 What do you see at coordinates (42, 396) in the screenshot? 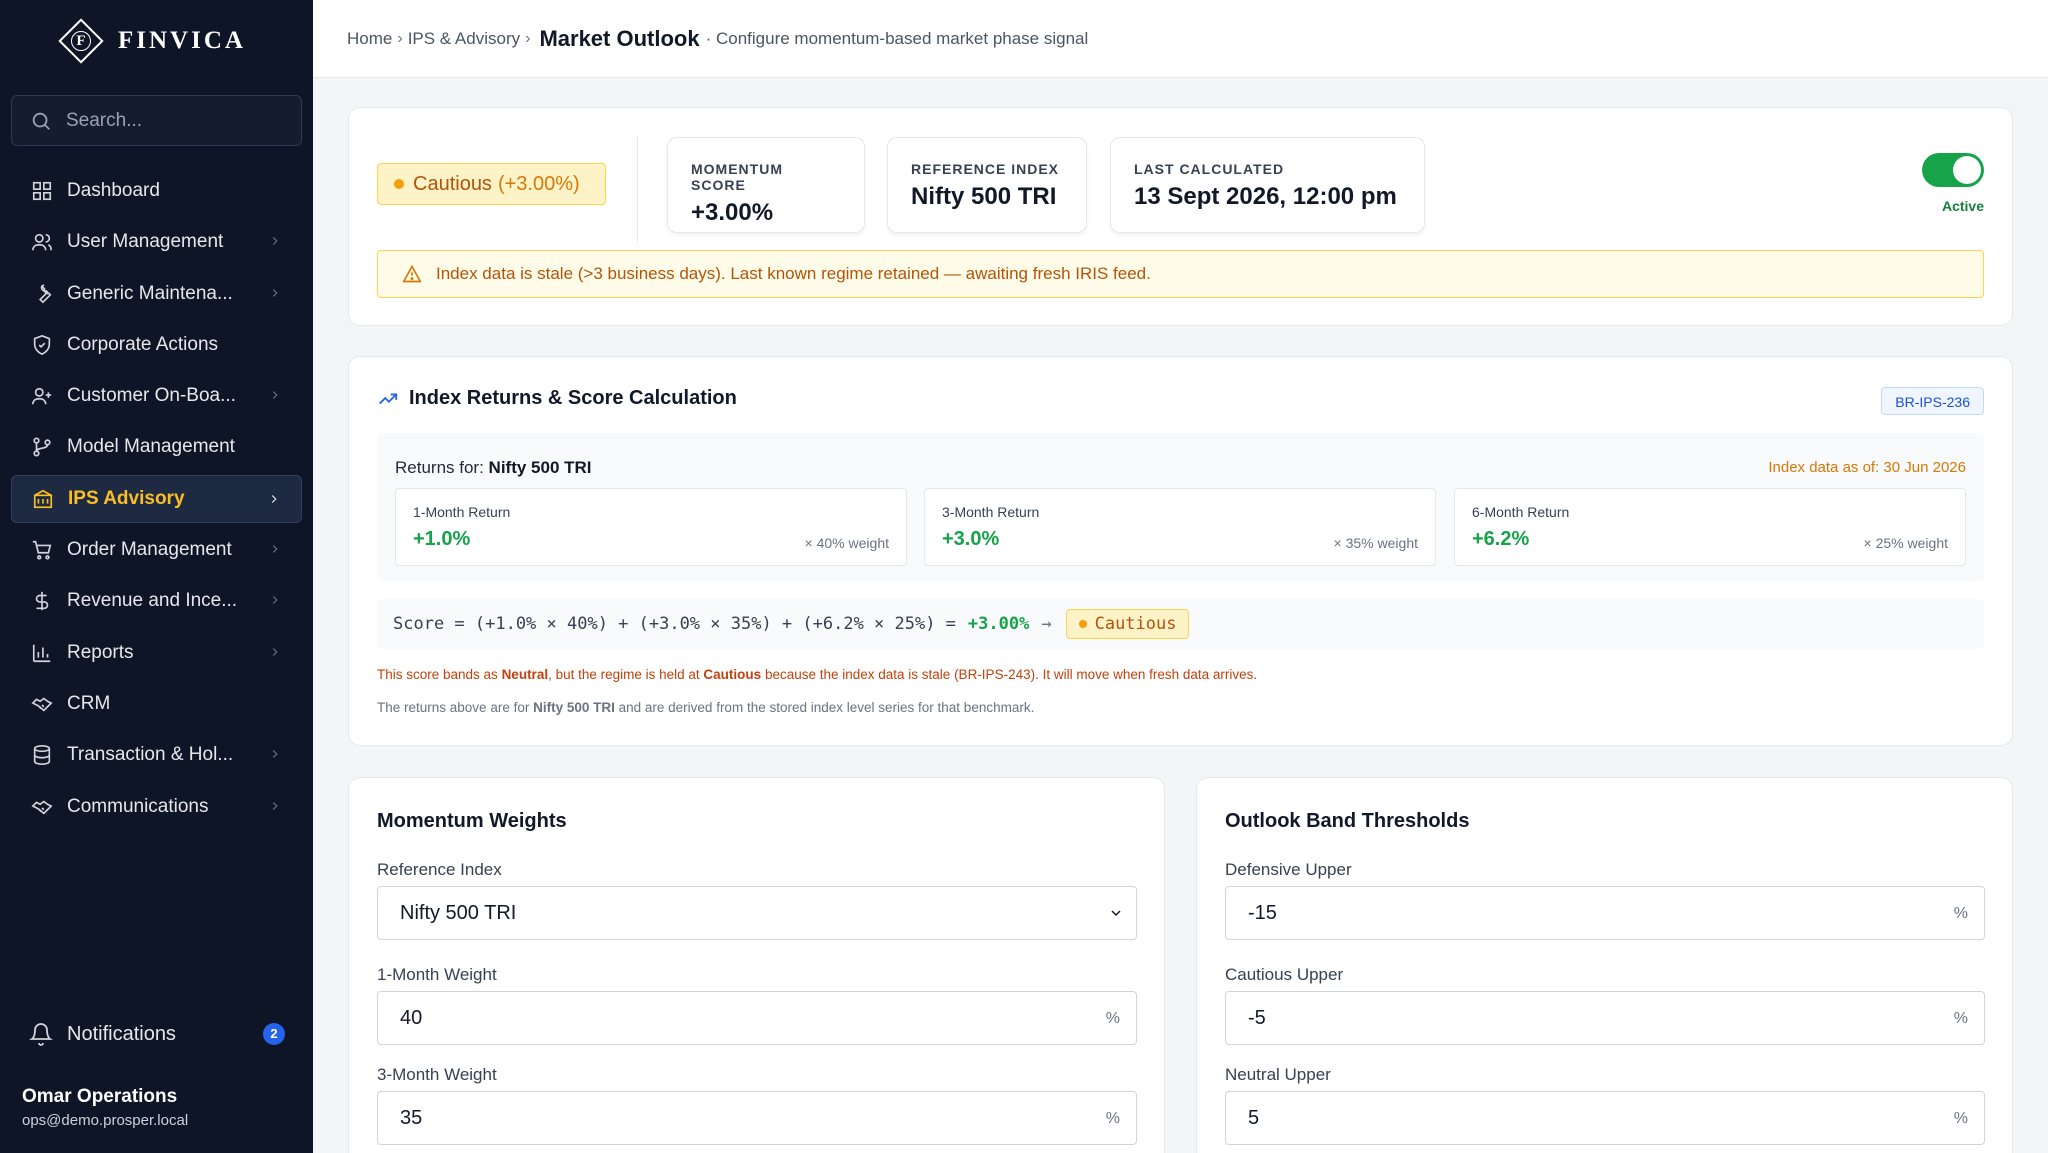
I see `user-plus-icon` at bounding box center [42, 396].